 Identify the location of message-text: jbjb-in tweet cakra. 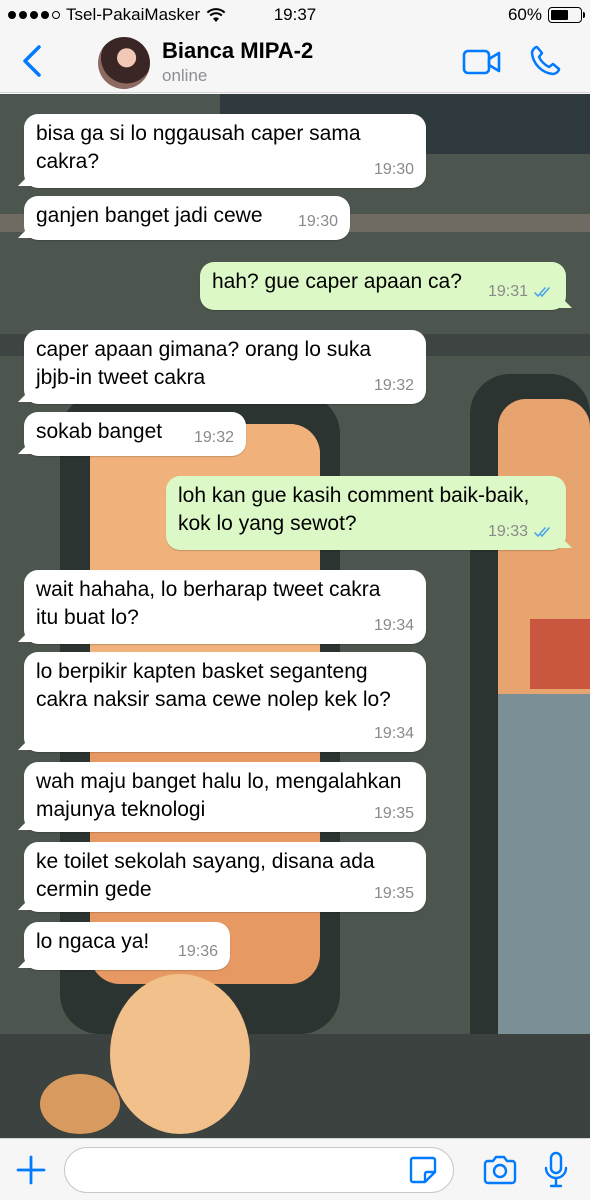
(121, 377).